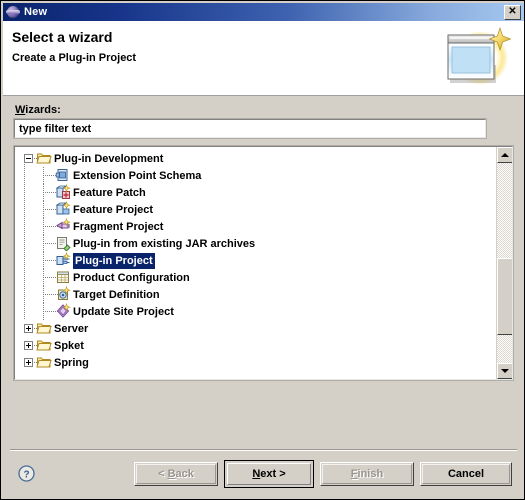 The image size is (525, 500). Describe the element at coordinates (263, 58) in the screenshot. I see `wizard-header: Select a wizard Create a Plug-in Project` at that location.